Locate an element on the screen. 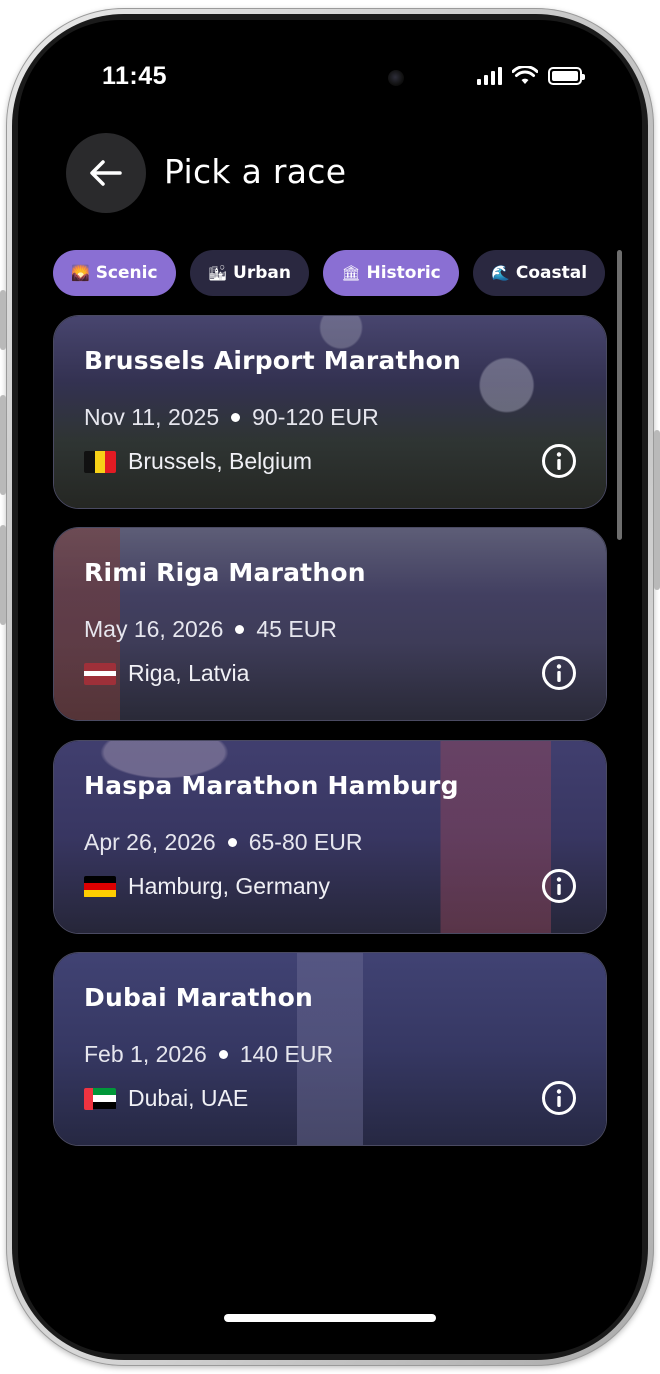 This screenshot has height=1374, width=660. action-button is located at coordinates (3, 320).